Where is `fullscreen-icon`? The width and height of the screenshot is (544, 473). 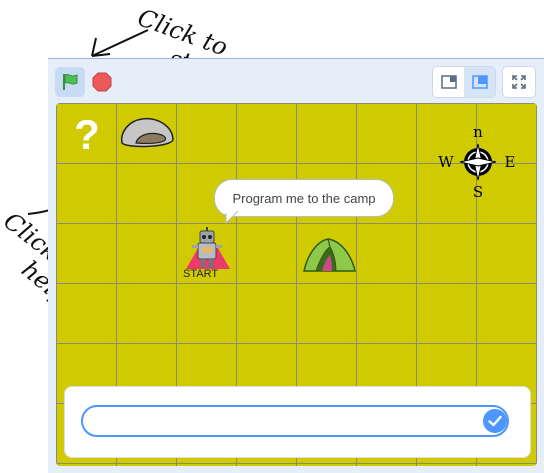
fullscreen-icon is located at coordinates (519, 82).